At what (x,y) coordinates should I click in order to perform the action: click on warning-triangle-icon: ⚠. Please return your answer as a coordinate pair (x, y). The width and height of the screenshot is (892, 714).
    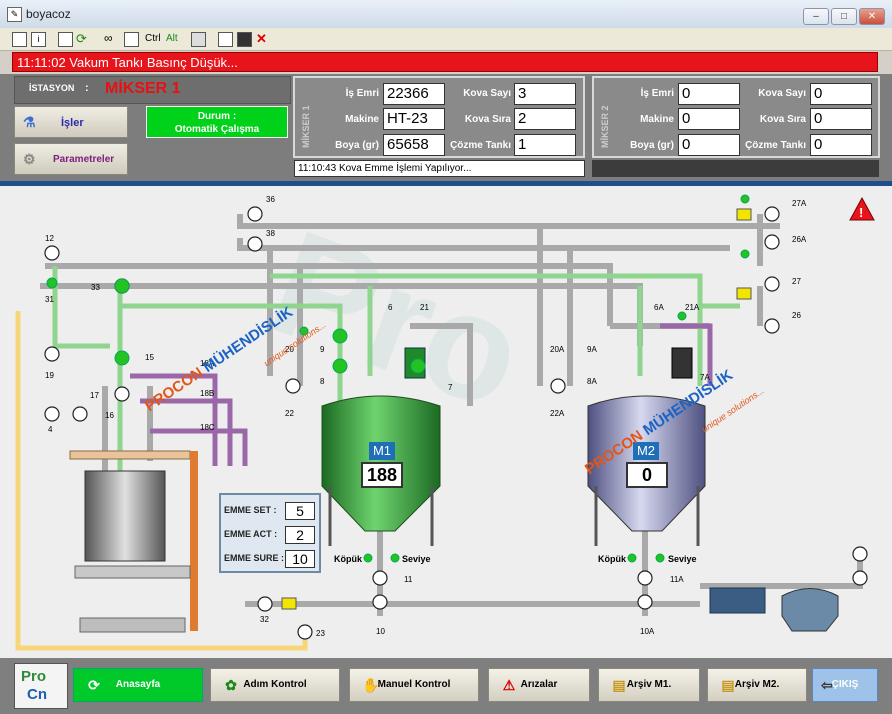
    Looking at the image, I should click on (509, 685).